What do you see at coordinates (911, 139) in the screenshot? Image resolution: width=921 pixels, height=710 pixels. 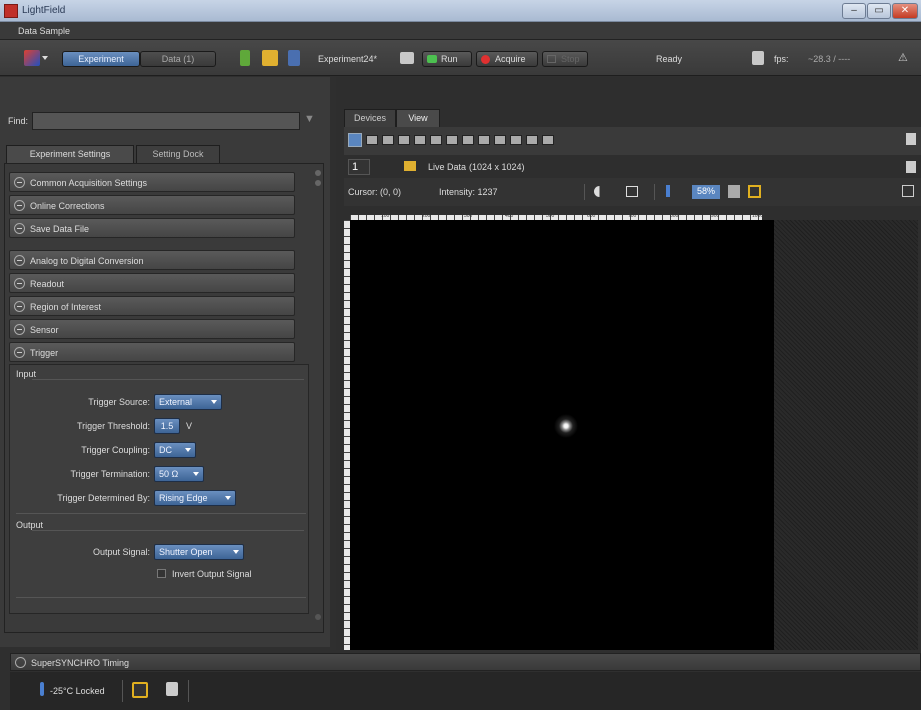 I see `save-view-icon` at bounding box center [911, 139].